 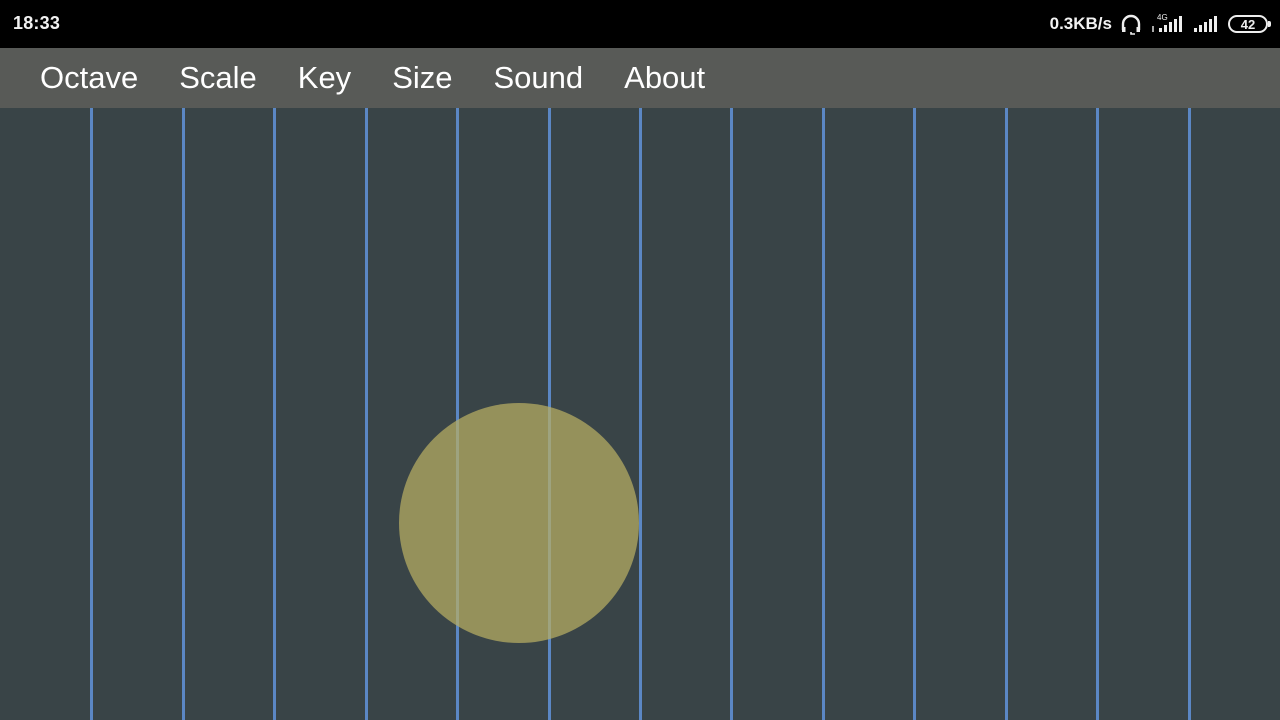 I want to click on battery-level: 42, so click(x=1248, y=24).